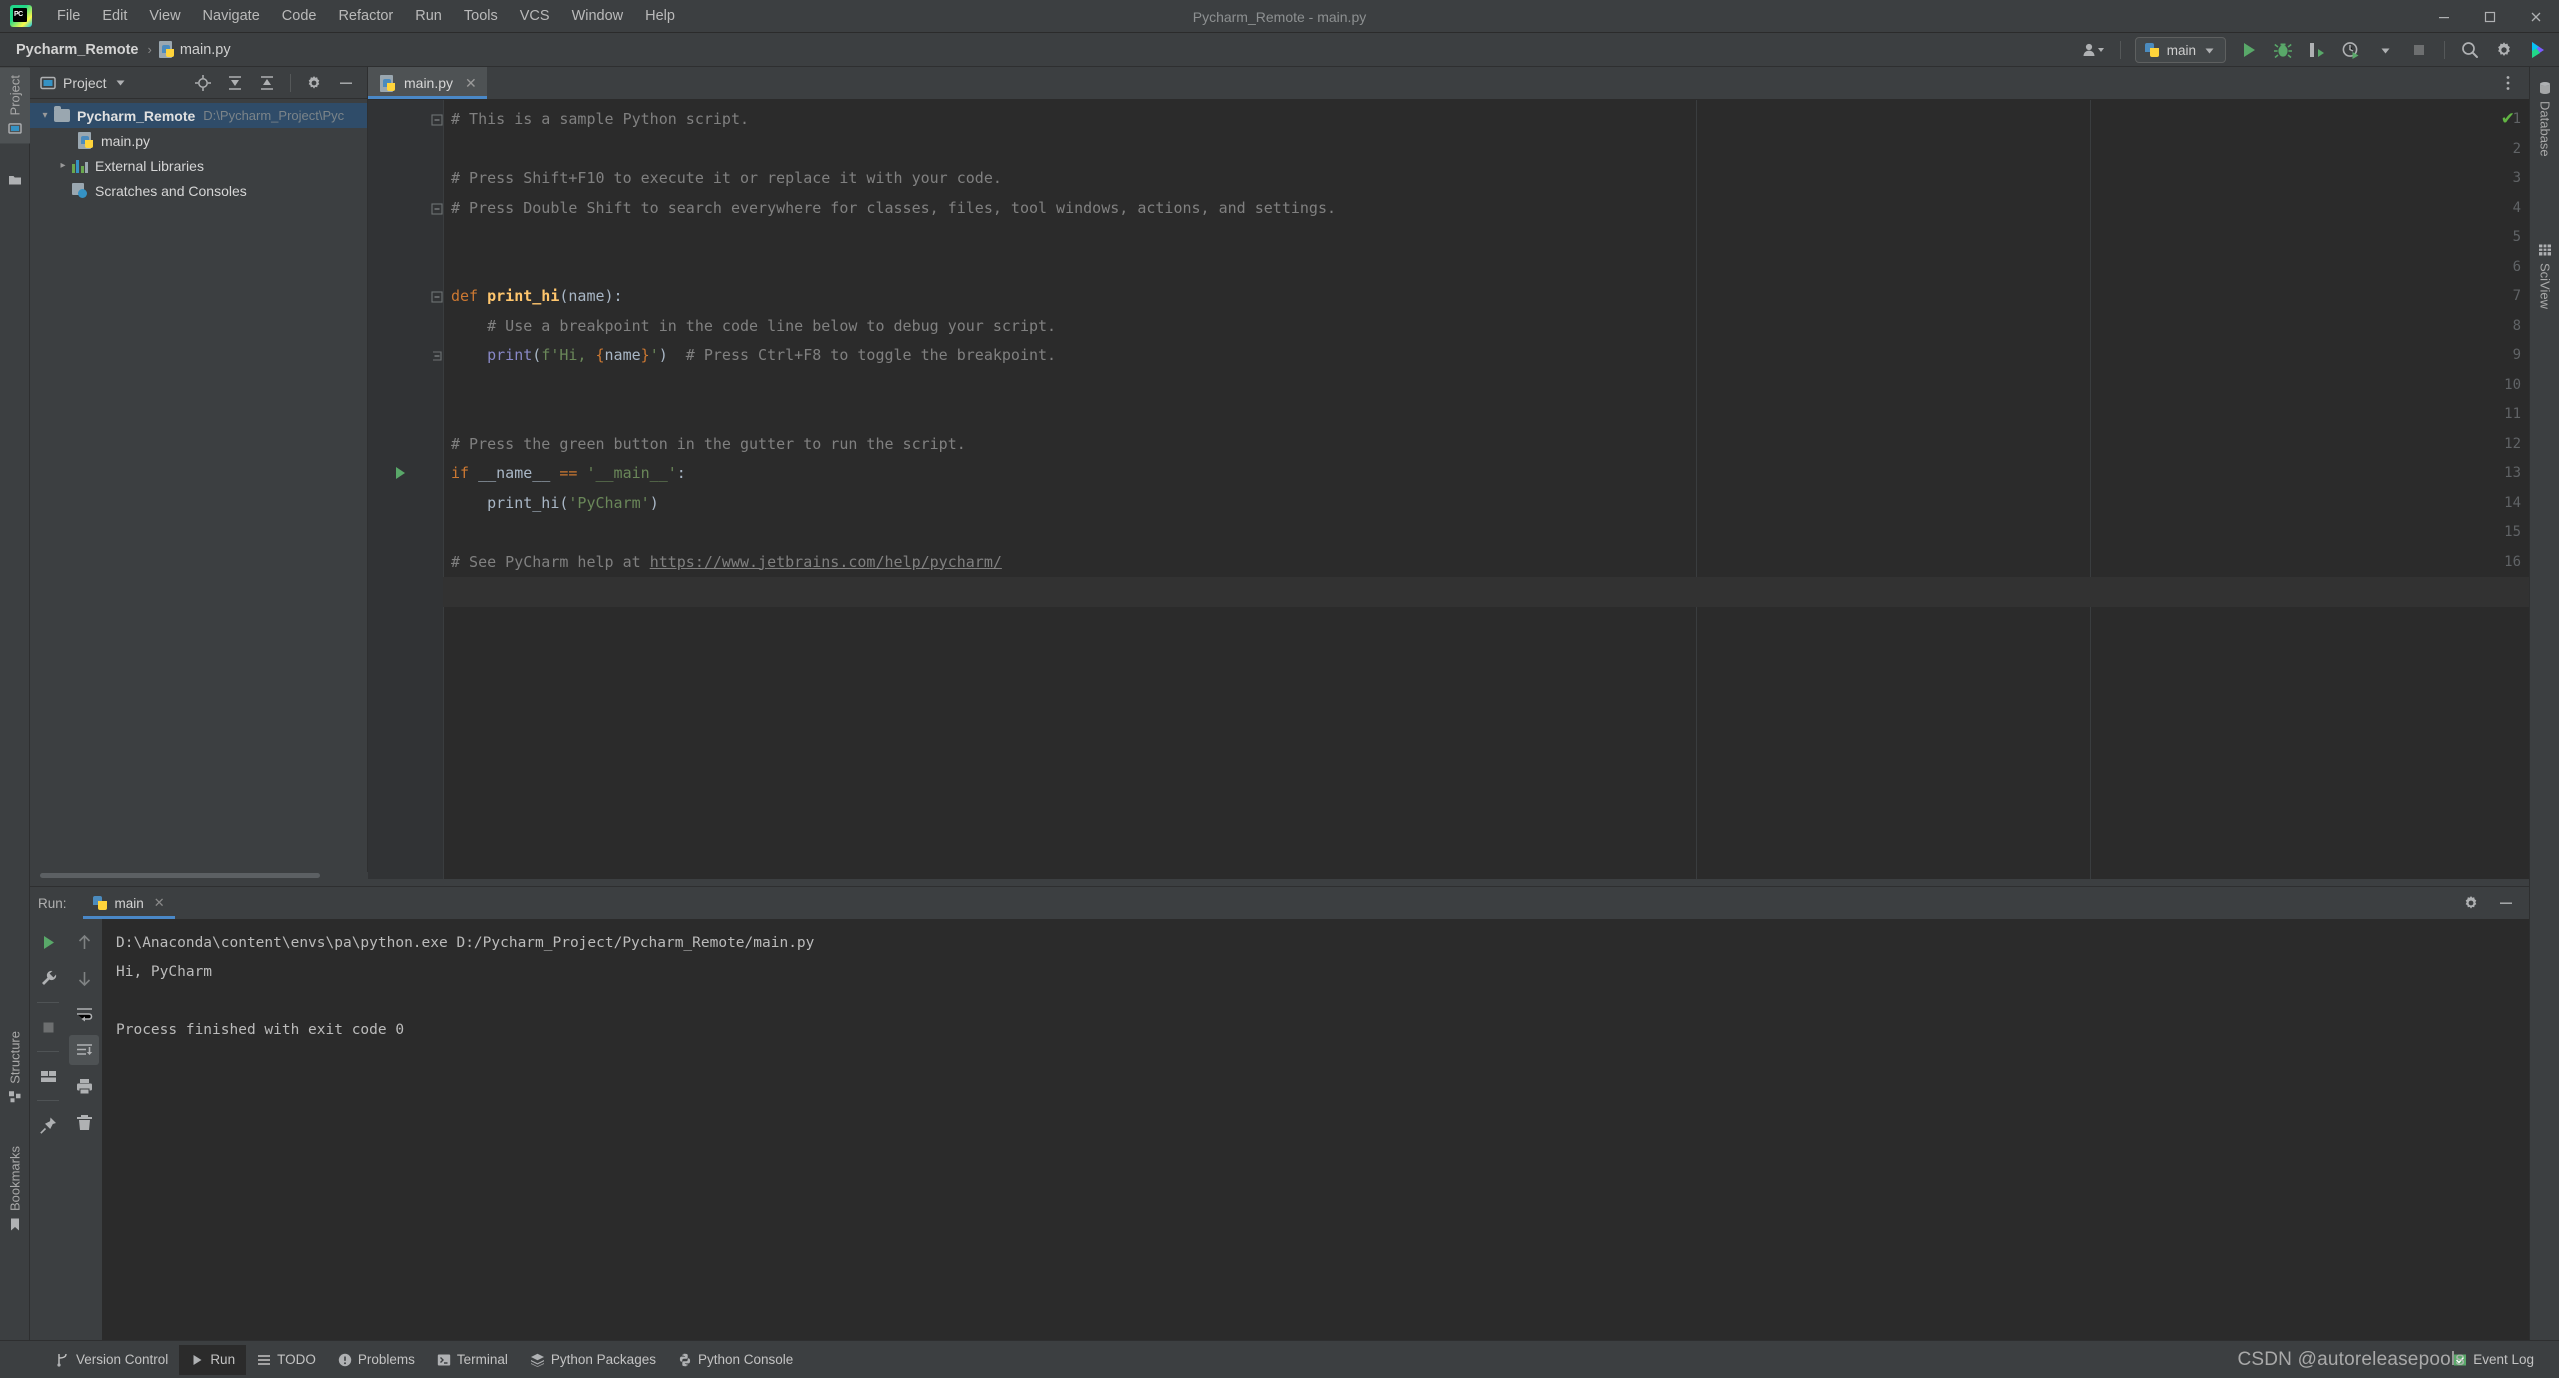  I want to click on code-line: # This is a sample Python script., so click(1486, 120).